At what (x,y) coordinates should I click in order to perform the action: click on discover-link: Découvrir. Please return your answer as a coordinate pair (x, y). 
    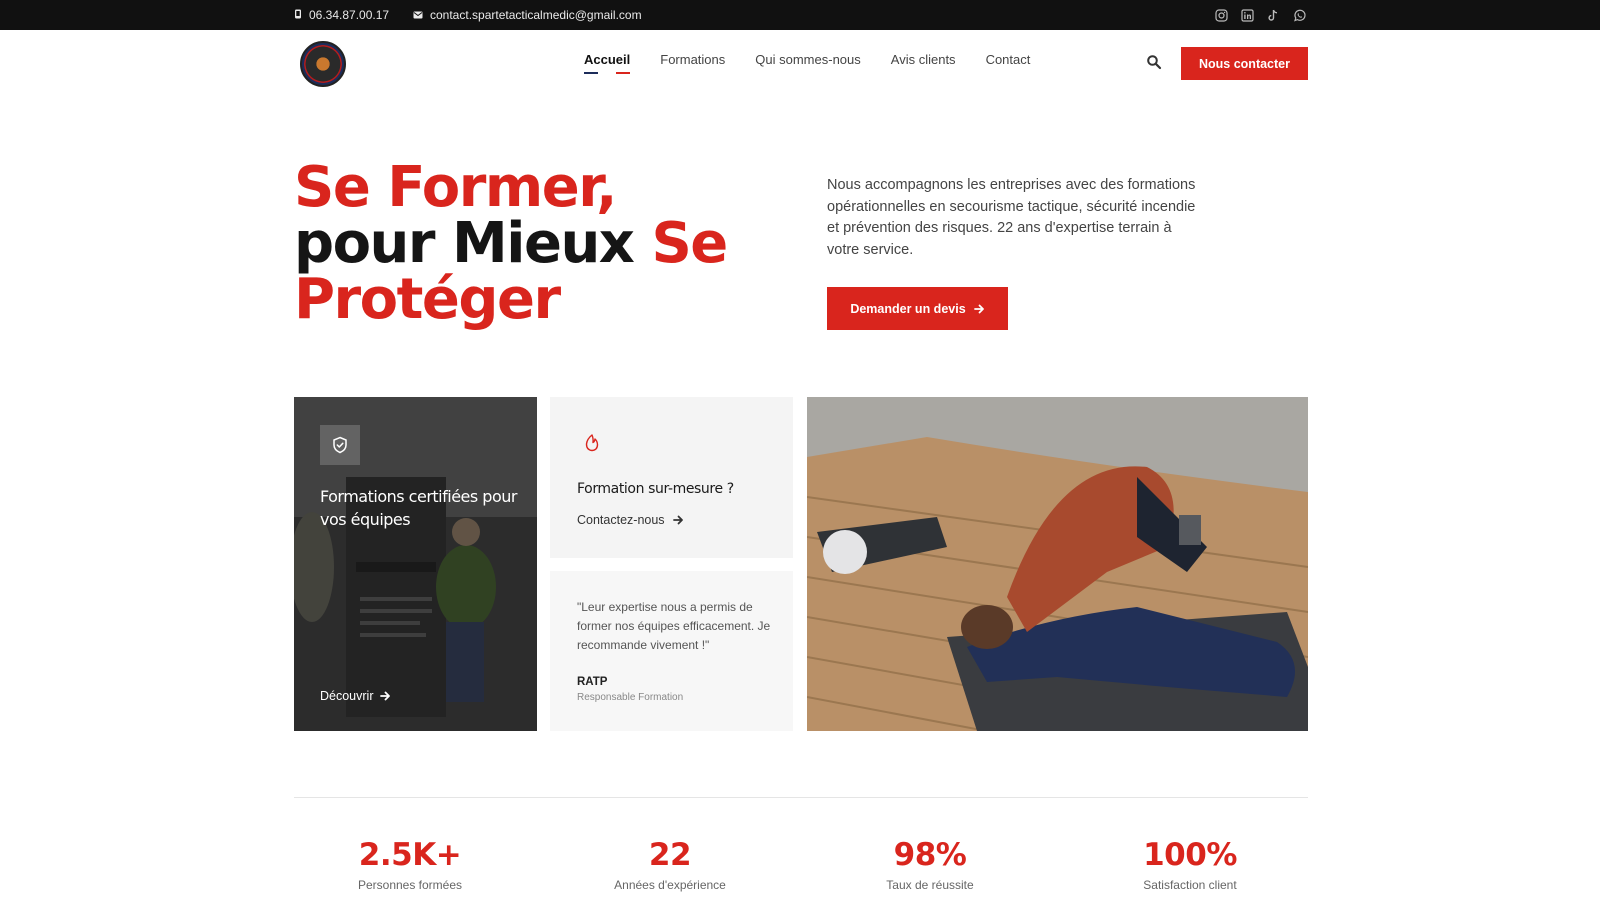
    Looking at the image, I should click on (355, 696).